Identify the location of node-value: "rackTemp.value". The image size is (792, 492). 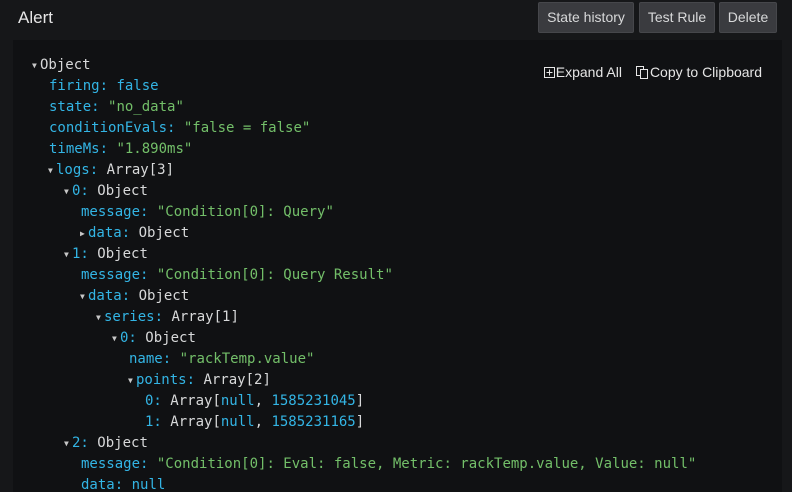
(247, 359).